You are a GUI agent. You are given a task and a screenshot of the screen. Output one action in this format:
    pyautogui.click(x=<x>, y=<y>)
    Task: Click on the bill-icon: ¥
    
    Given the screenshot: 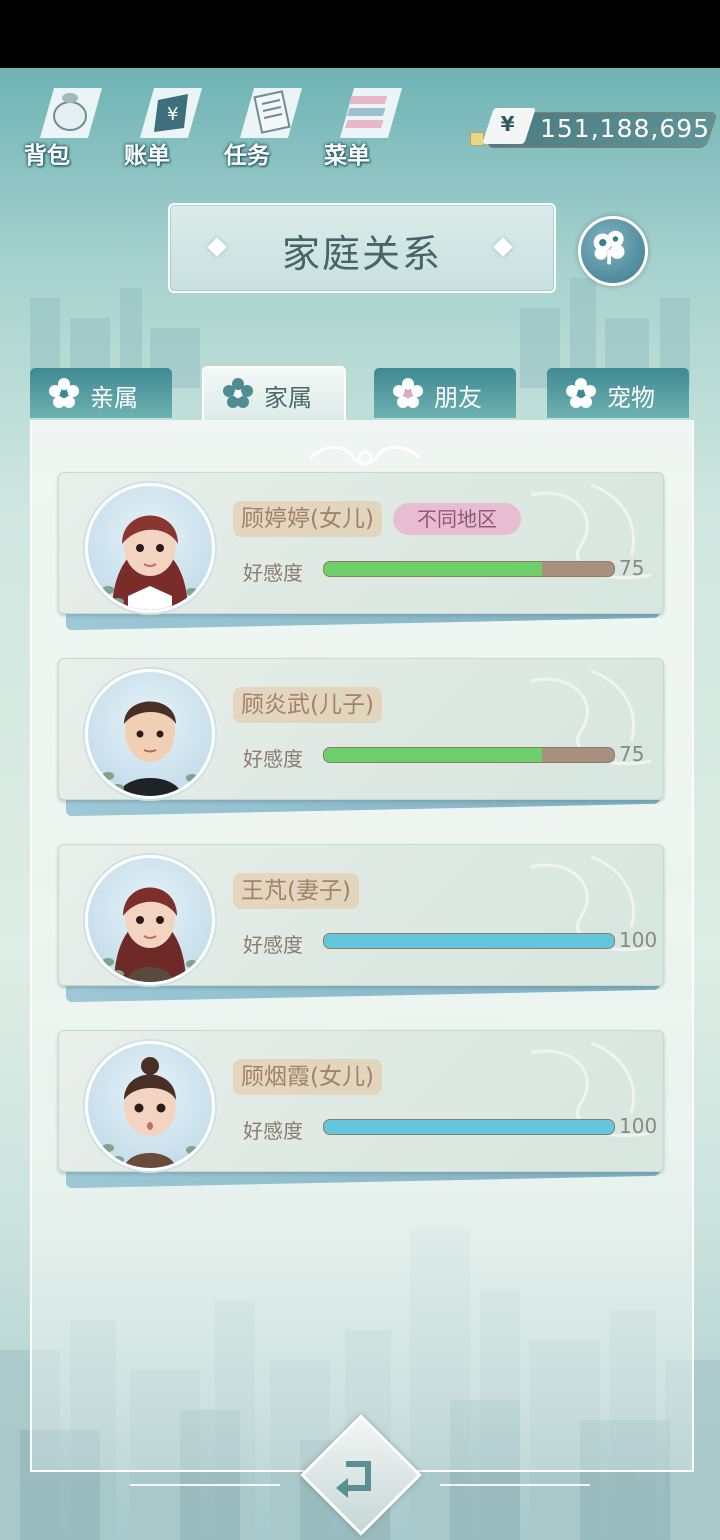 What is the action you would take?
    pyautogui.click(x=171, y=113)
    